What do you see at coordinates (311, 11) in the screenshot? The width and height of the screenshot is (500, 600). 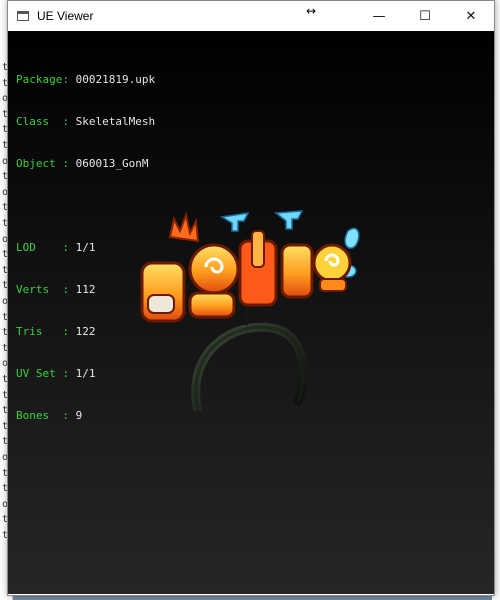 I see `resize-cursor-icon: ↔` at bounding box center [311, 11].